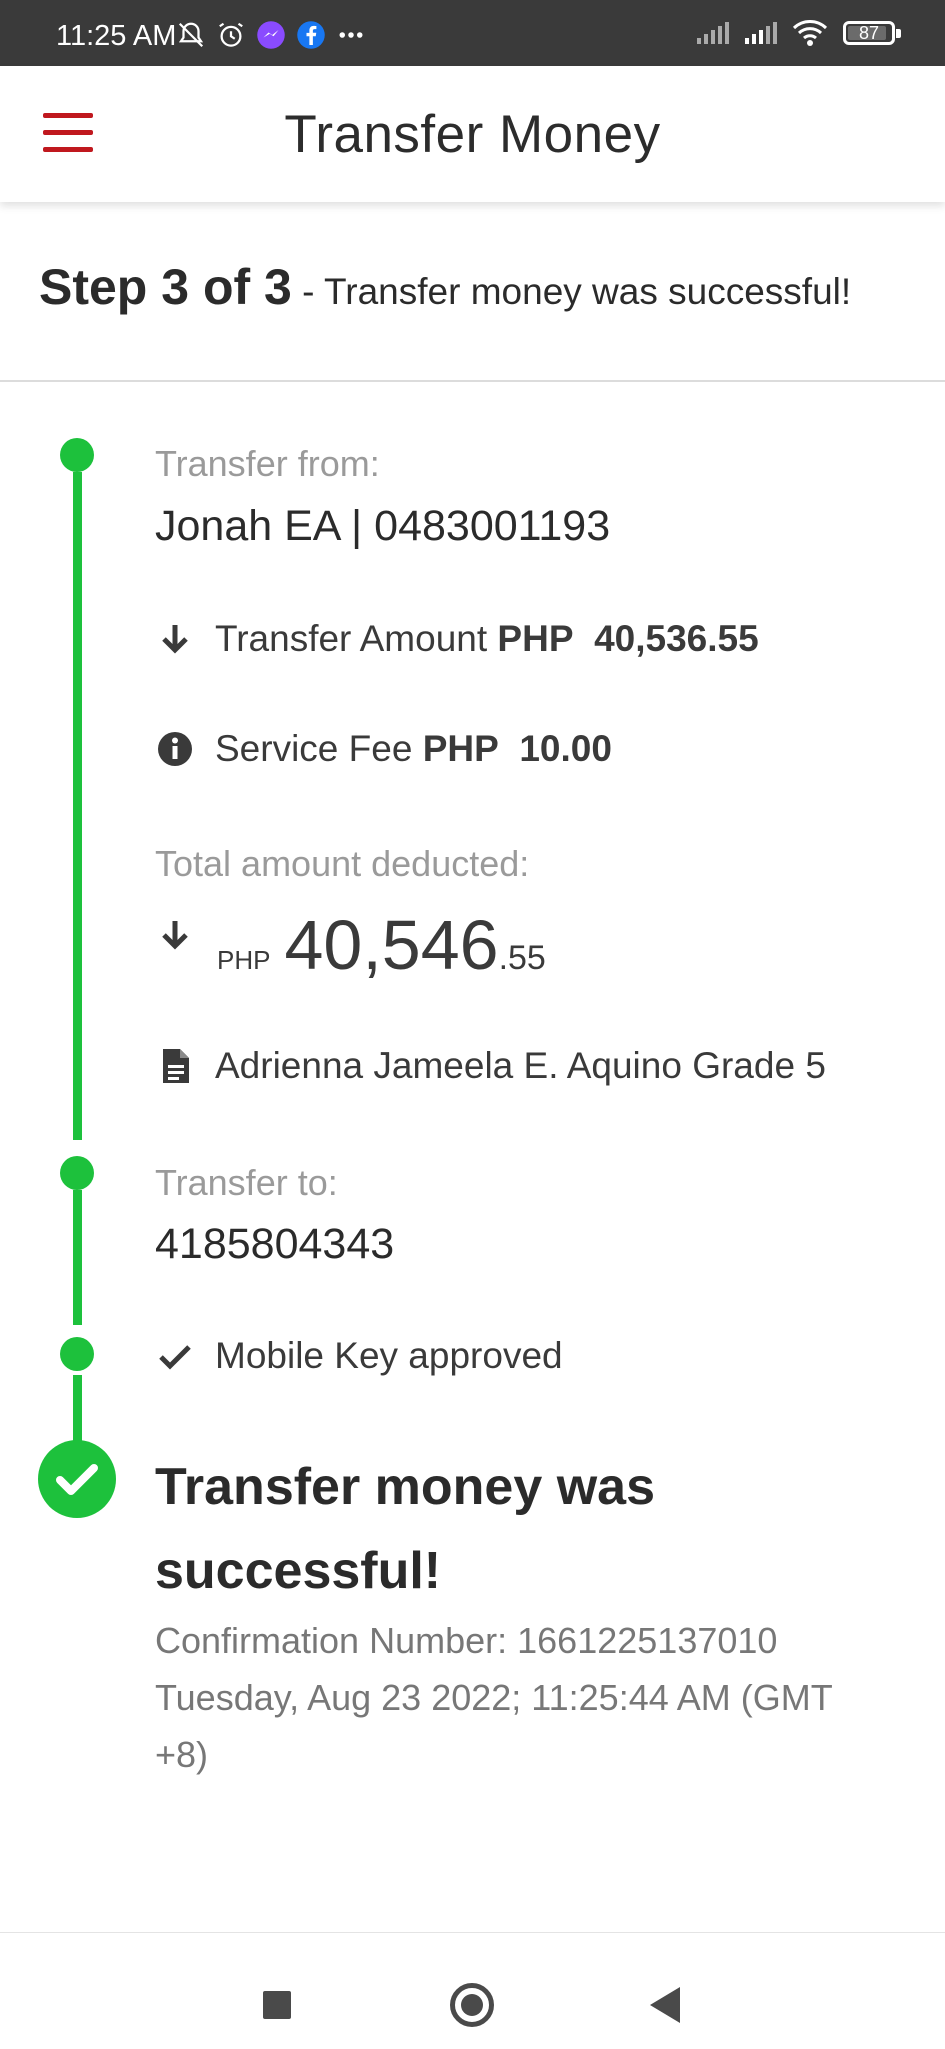 Image resolution: width=945 pixels, height=2049 pixels. What do you see at coordinates (351, 638) in the screenshot?
I see `transfer-amount-label: Transfer Amount` at bounding box center [351, 638].